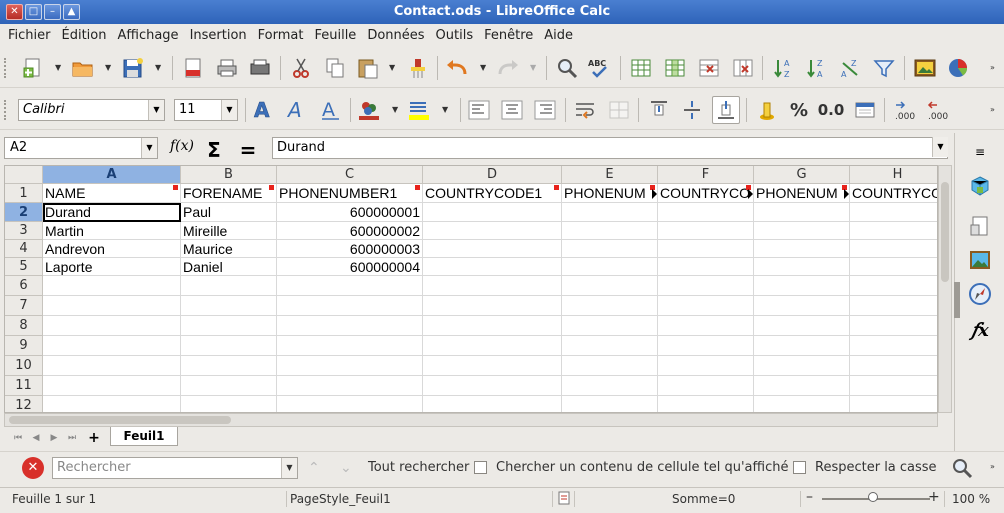  Describe the element at coordinates (81, 148) in the screenshot. I see `name-box: A2 ▼` at that location.